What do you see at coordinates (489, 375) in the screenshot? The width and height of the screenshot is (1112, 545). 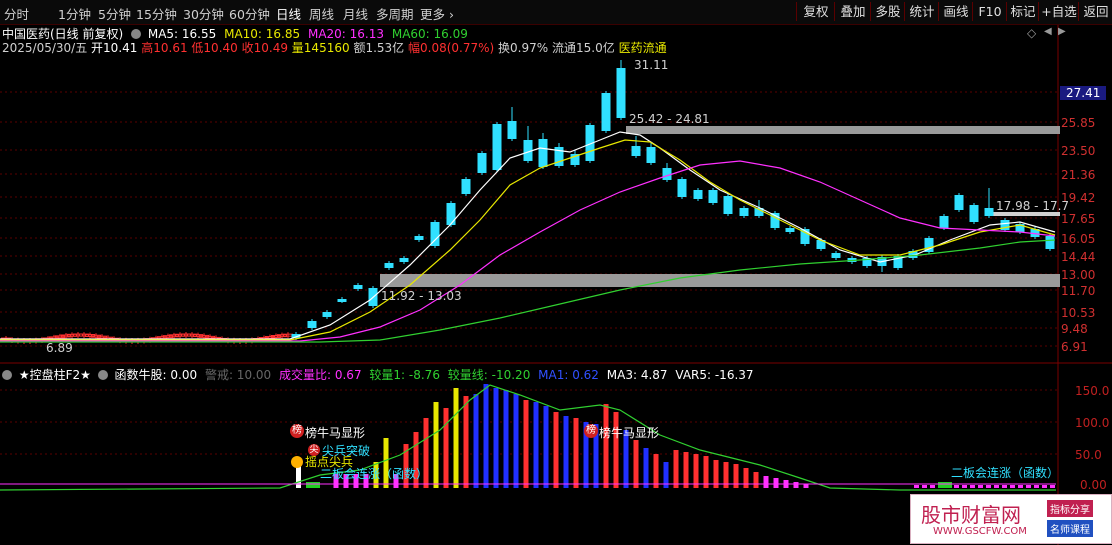 I see `line2-value: 较量线: -10.20` at bounding box center [489, 375].